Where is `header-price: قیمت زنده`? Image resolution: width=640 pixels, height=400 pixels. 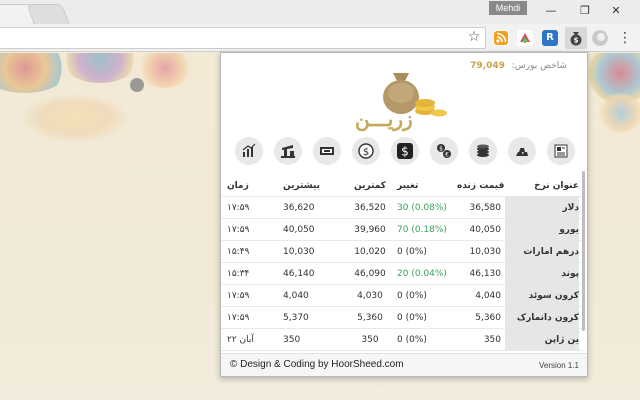
header-price: قیمت زنده is located at coordinates (481, 186).